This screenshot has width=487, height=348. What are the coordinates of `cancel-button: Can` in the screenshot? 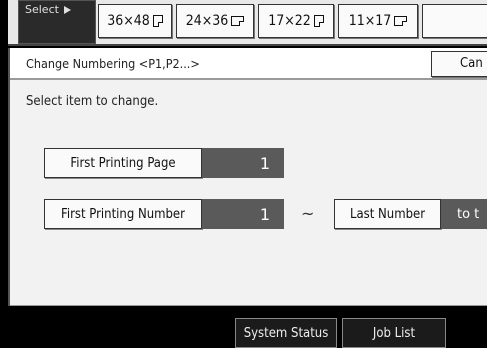 It's located at (459, 64).